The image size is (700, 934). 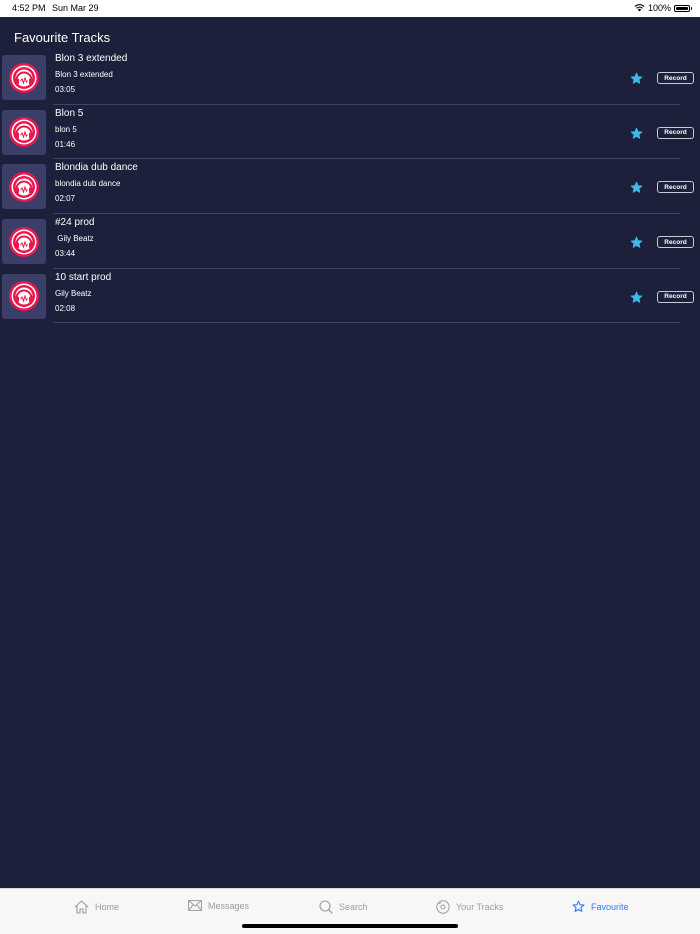 I want to click on page-title: Favourite Tracks, so click(x=62, y=37).